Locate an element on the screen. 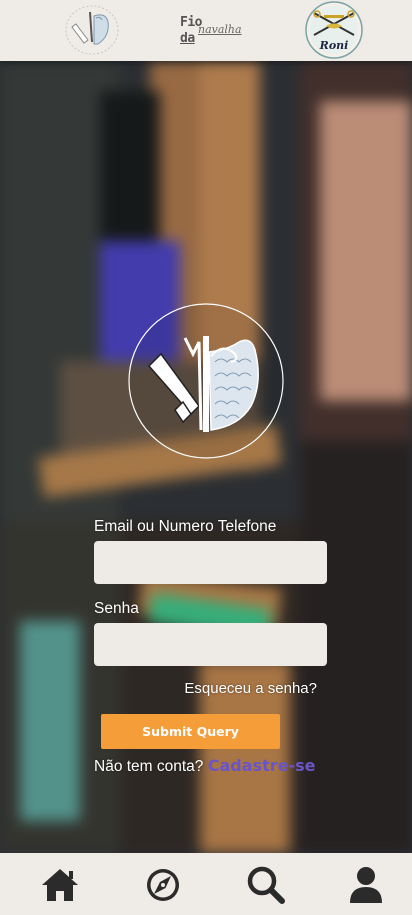 Image resolution: width=412 pixels, height=915 pixels. signup-row: Não tem conta? Cadastre-se is located at coordinates (204, 766).